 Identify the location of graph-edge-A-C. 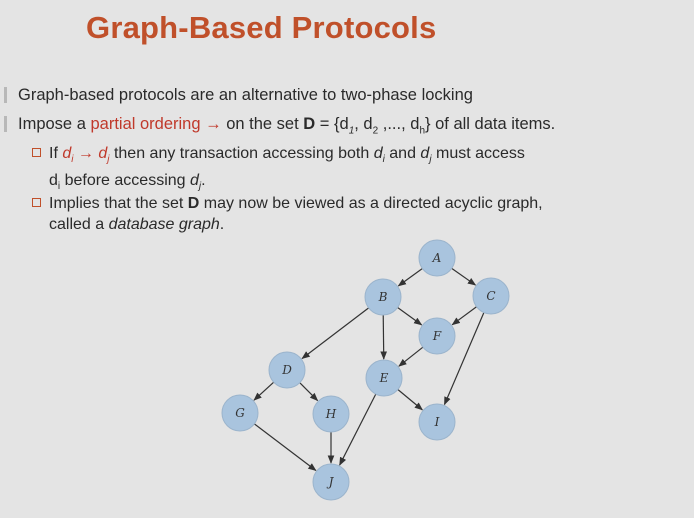
(464, 276).